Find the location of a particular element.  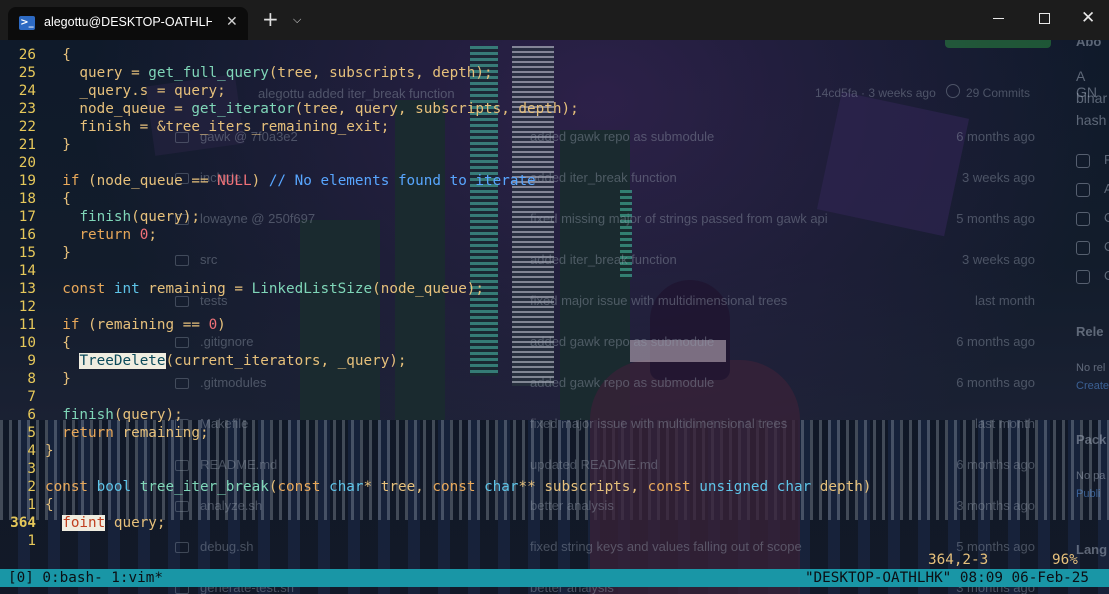

line-number: 13 is located at coordinates (27, 289).